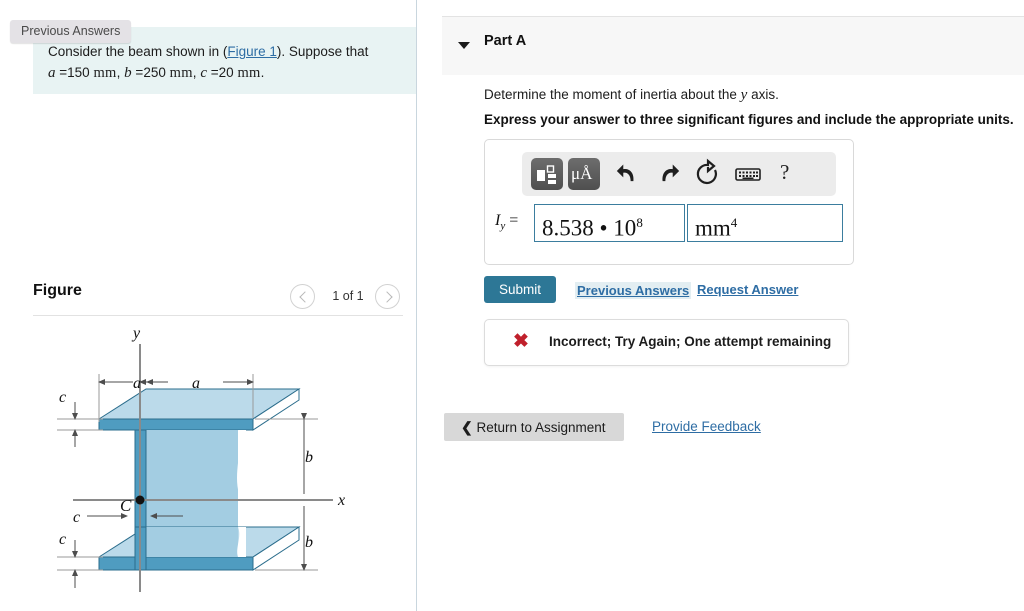 This screenshot has width=1024, height=611. Describe the element at coordinates (467, 427) in the screenshot. I see `chevron-left-icon: ❮` at that location.